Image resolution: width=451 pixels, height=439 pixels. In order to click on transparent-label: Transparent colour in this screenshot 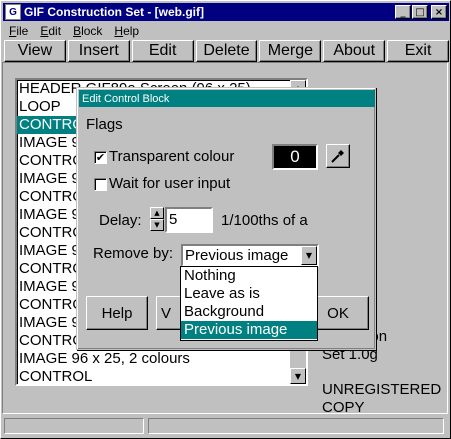, I will do `click(171, 156)`.